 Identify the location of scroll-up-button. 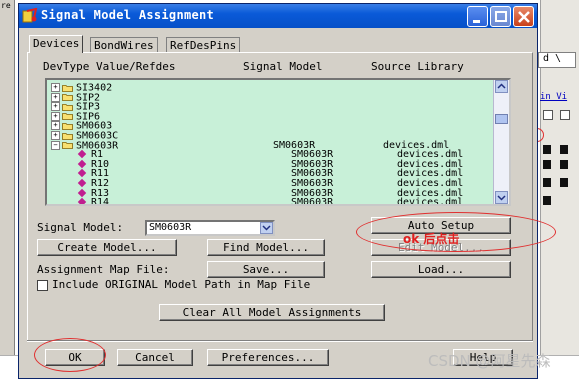
(501, 86).